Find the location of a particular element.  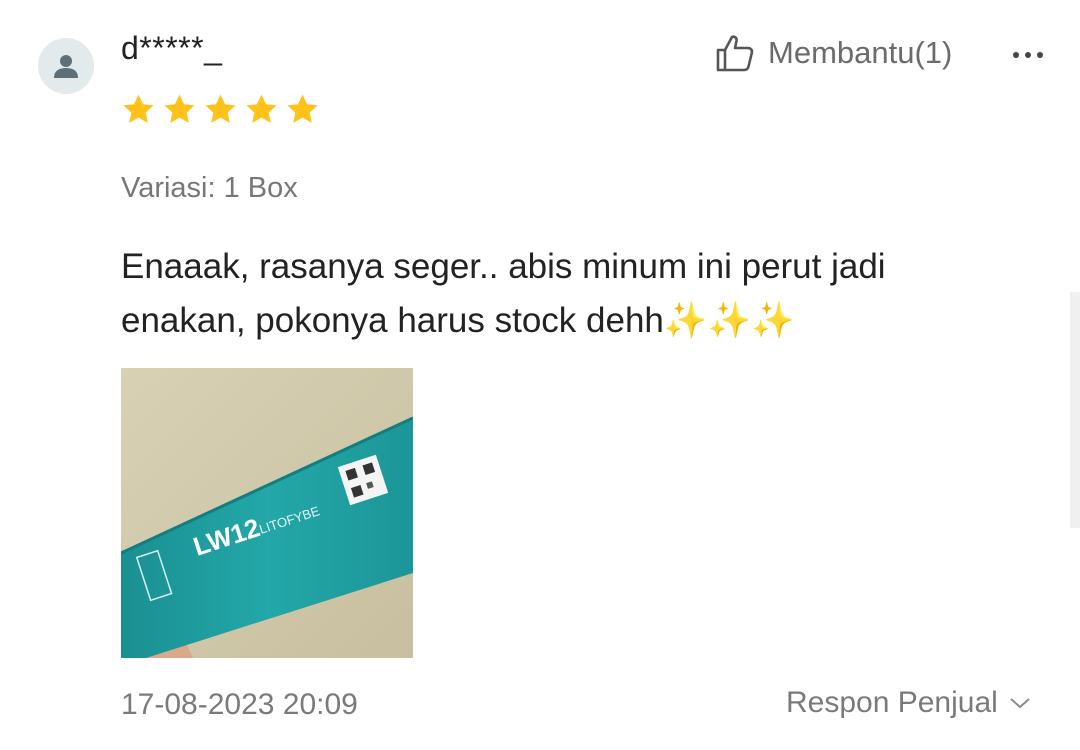

product-photo-image: LW12 LITOFYBE is located at coordinates (267, 513).